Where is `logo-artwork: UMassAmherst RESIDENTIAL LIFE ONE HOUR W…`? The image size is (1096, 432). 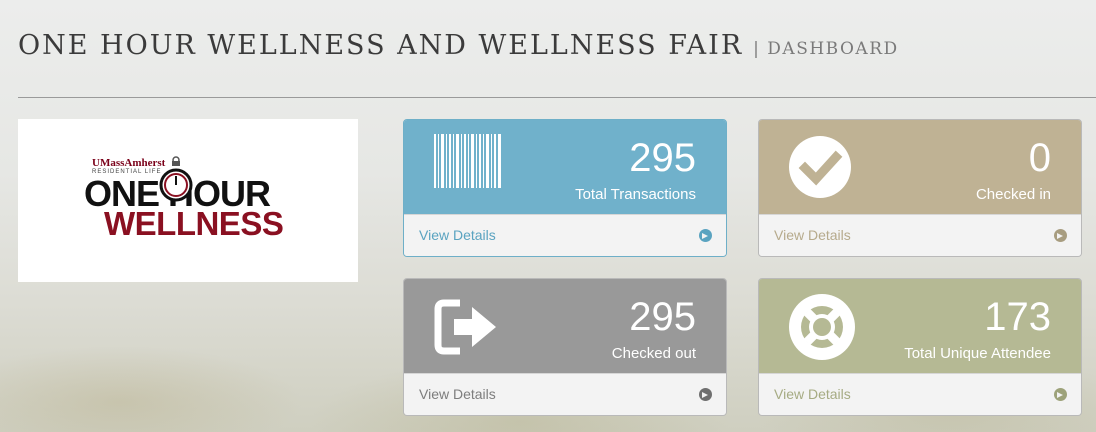
logo-artwork: UMassAmherst RESIDENTIAL LIFE ONE HOUR W… is located at coordinates (199, 206).